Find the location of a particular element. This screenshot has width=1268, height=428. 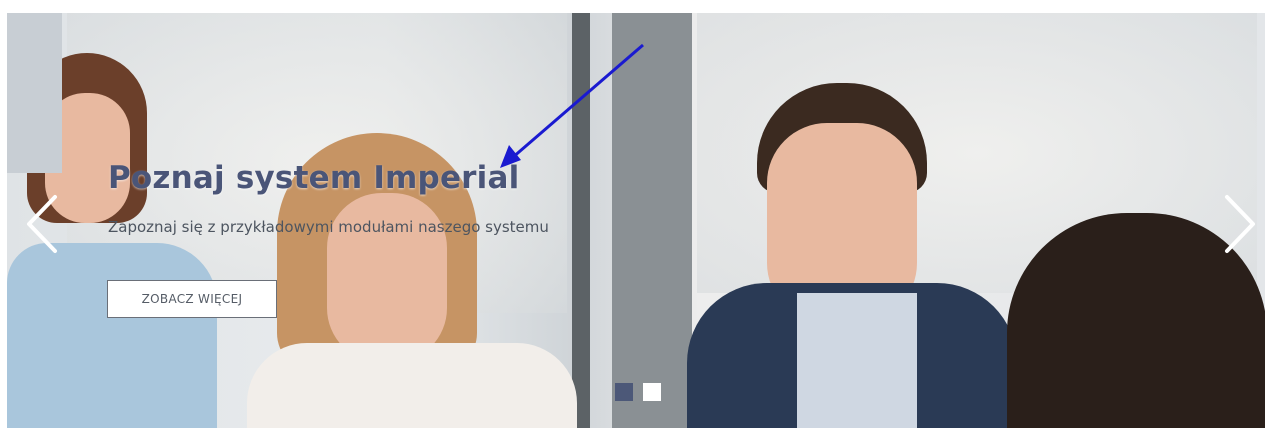

chevron-left-icon is located at coordinates (42, 224).